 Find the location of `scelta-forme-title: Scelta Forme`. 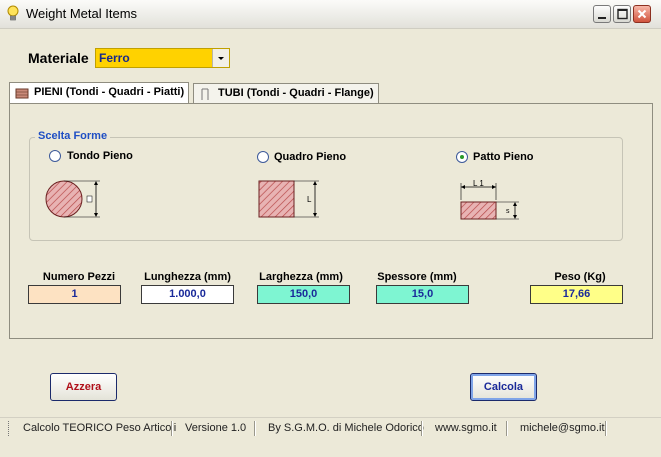

scelta-forme-title: Scelta Forme is located at coordinates (73, 136).